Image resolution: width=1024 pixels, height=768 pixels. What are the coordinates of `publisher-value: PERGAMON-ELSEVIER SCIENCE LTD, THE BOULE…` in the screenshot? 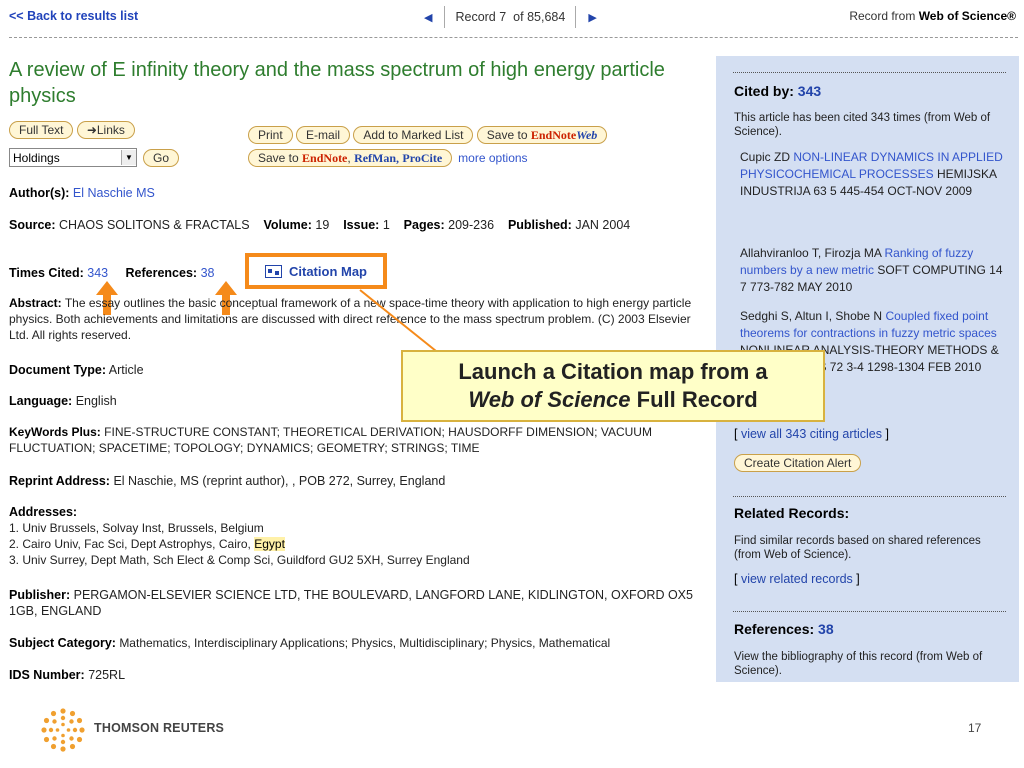 It's located at (351, 603).